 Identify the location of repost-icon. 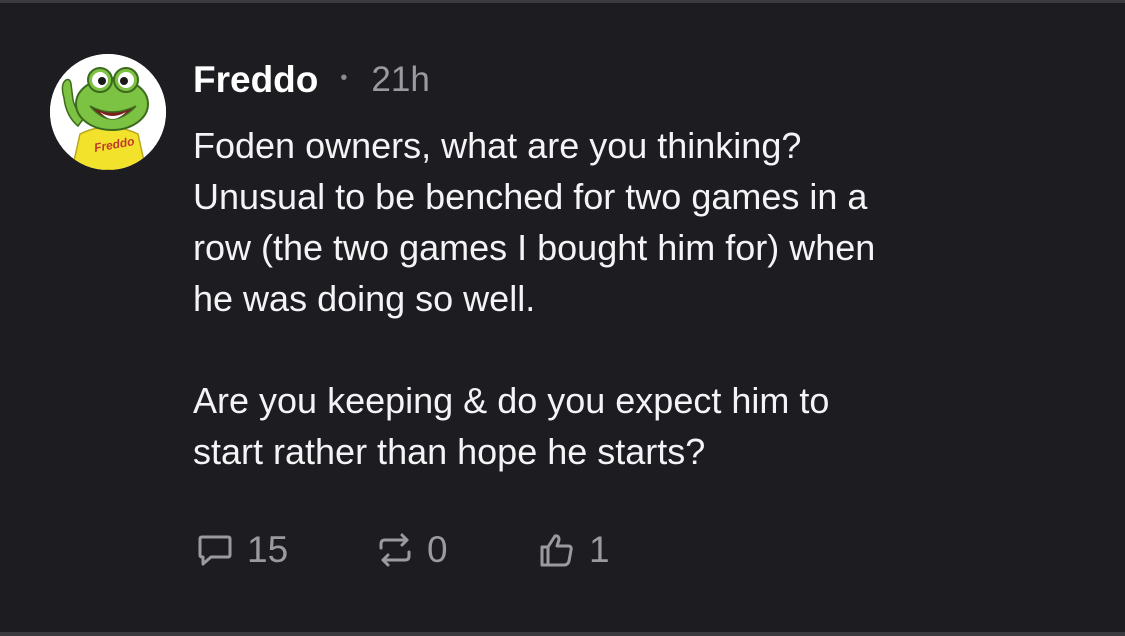
(395, 550).